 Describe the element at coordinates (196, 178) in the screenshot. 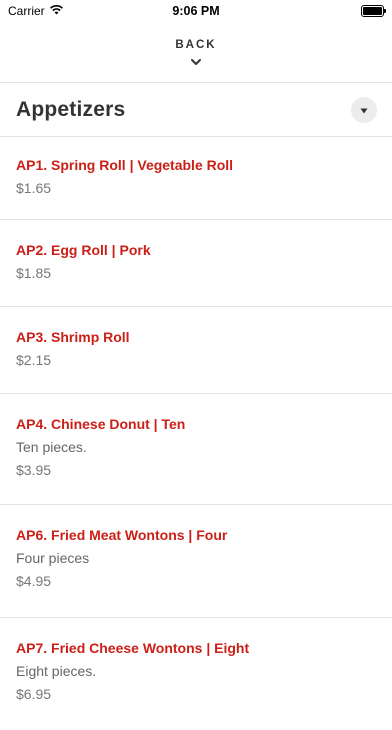

I see `menu-item: AP1. Spring Roll | Vegetable Roll $1.65` at that location.